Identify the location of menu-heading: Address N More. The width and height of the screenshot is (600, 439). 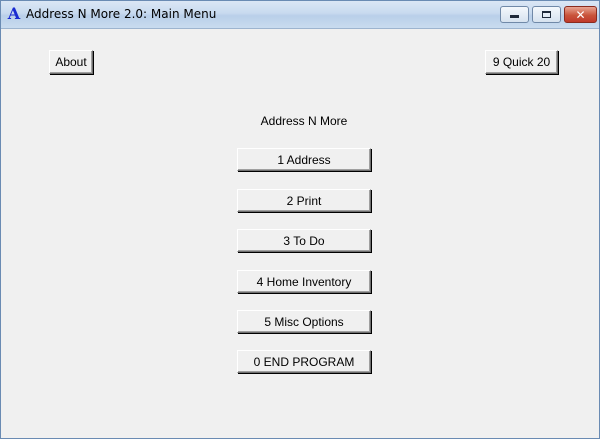
(304, 121).